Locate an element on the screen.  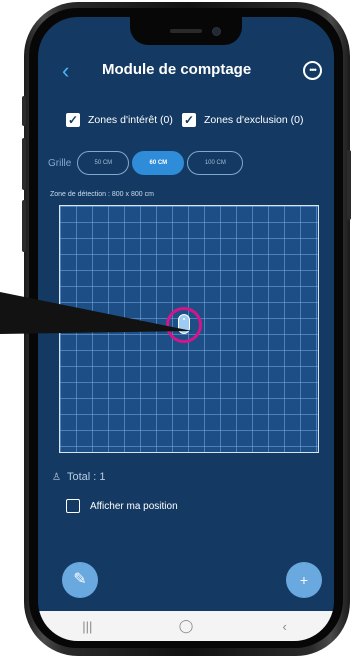
notch is located at coordinates (186, 31).